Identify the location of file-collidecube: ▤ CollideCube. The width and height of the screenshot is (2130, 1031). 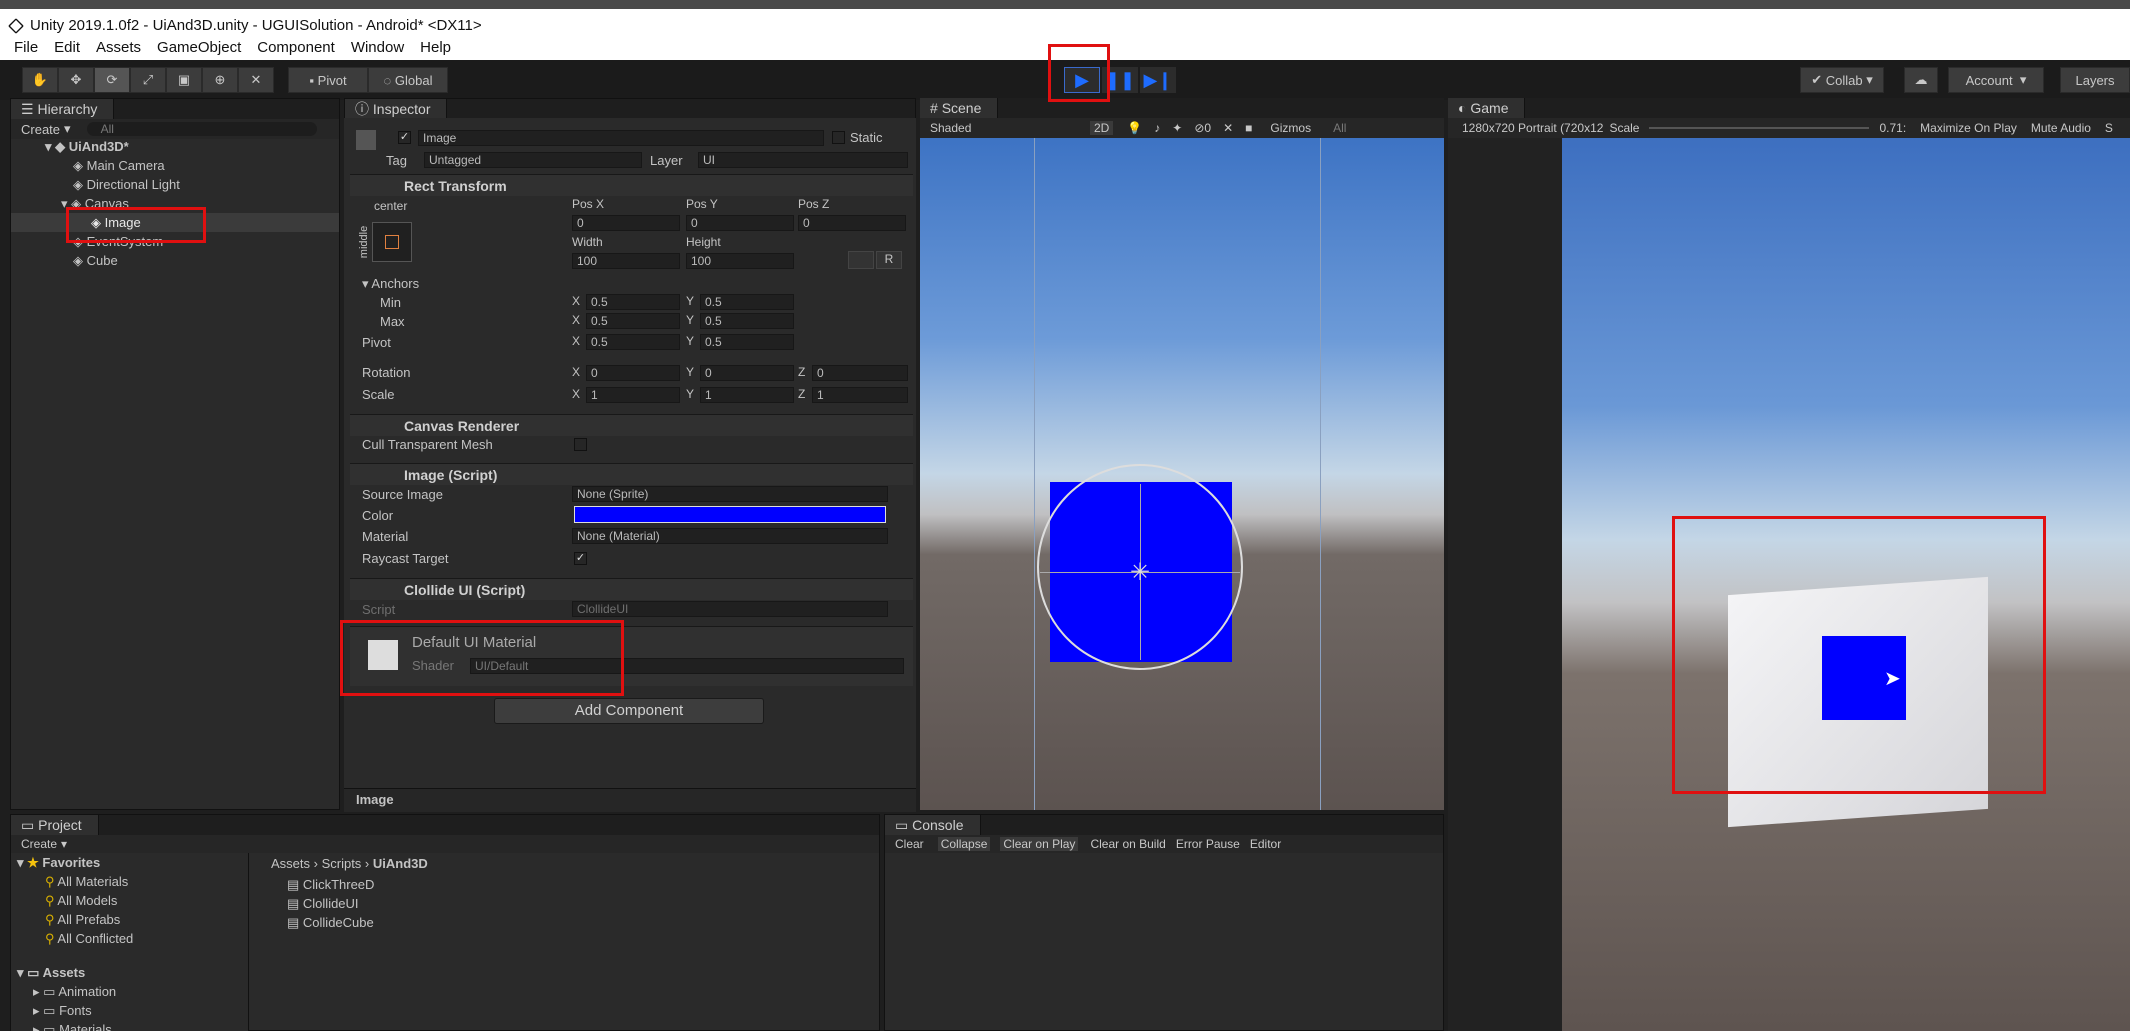
(330, 923).